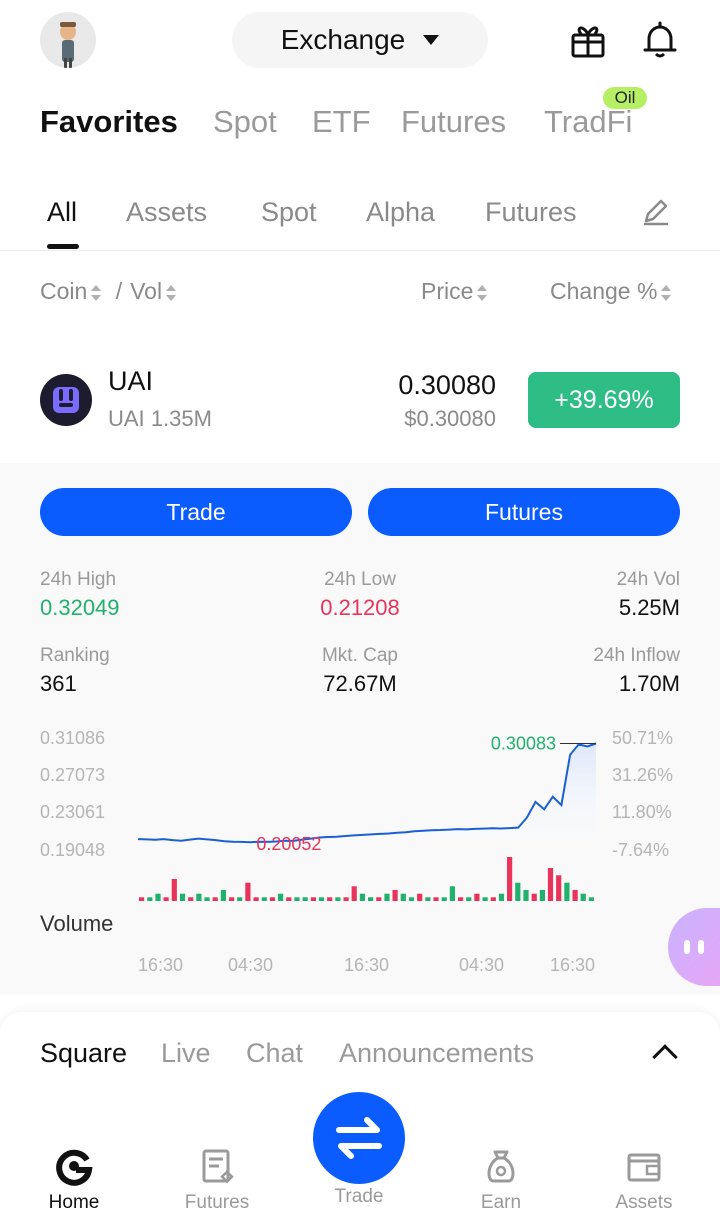 This screenshot has height=1226, width=720. Describe the element at coordinates (656, 211) in the screenshot. I see `edit-icon` at that location.